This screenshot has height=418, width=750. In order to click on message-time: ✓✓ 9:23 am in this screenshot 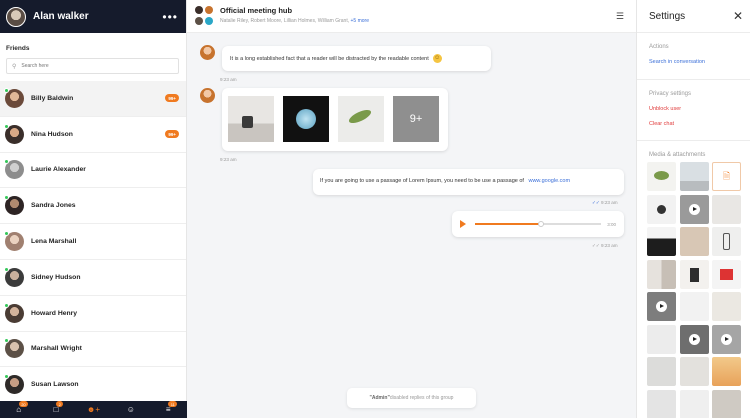, I will do `click(605, 246)`.